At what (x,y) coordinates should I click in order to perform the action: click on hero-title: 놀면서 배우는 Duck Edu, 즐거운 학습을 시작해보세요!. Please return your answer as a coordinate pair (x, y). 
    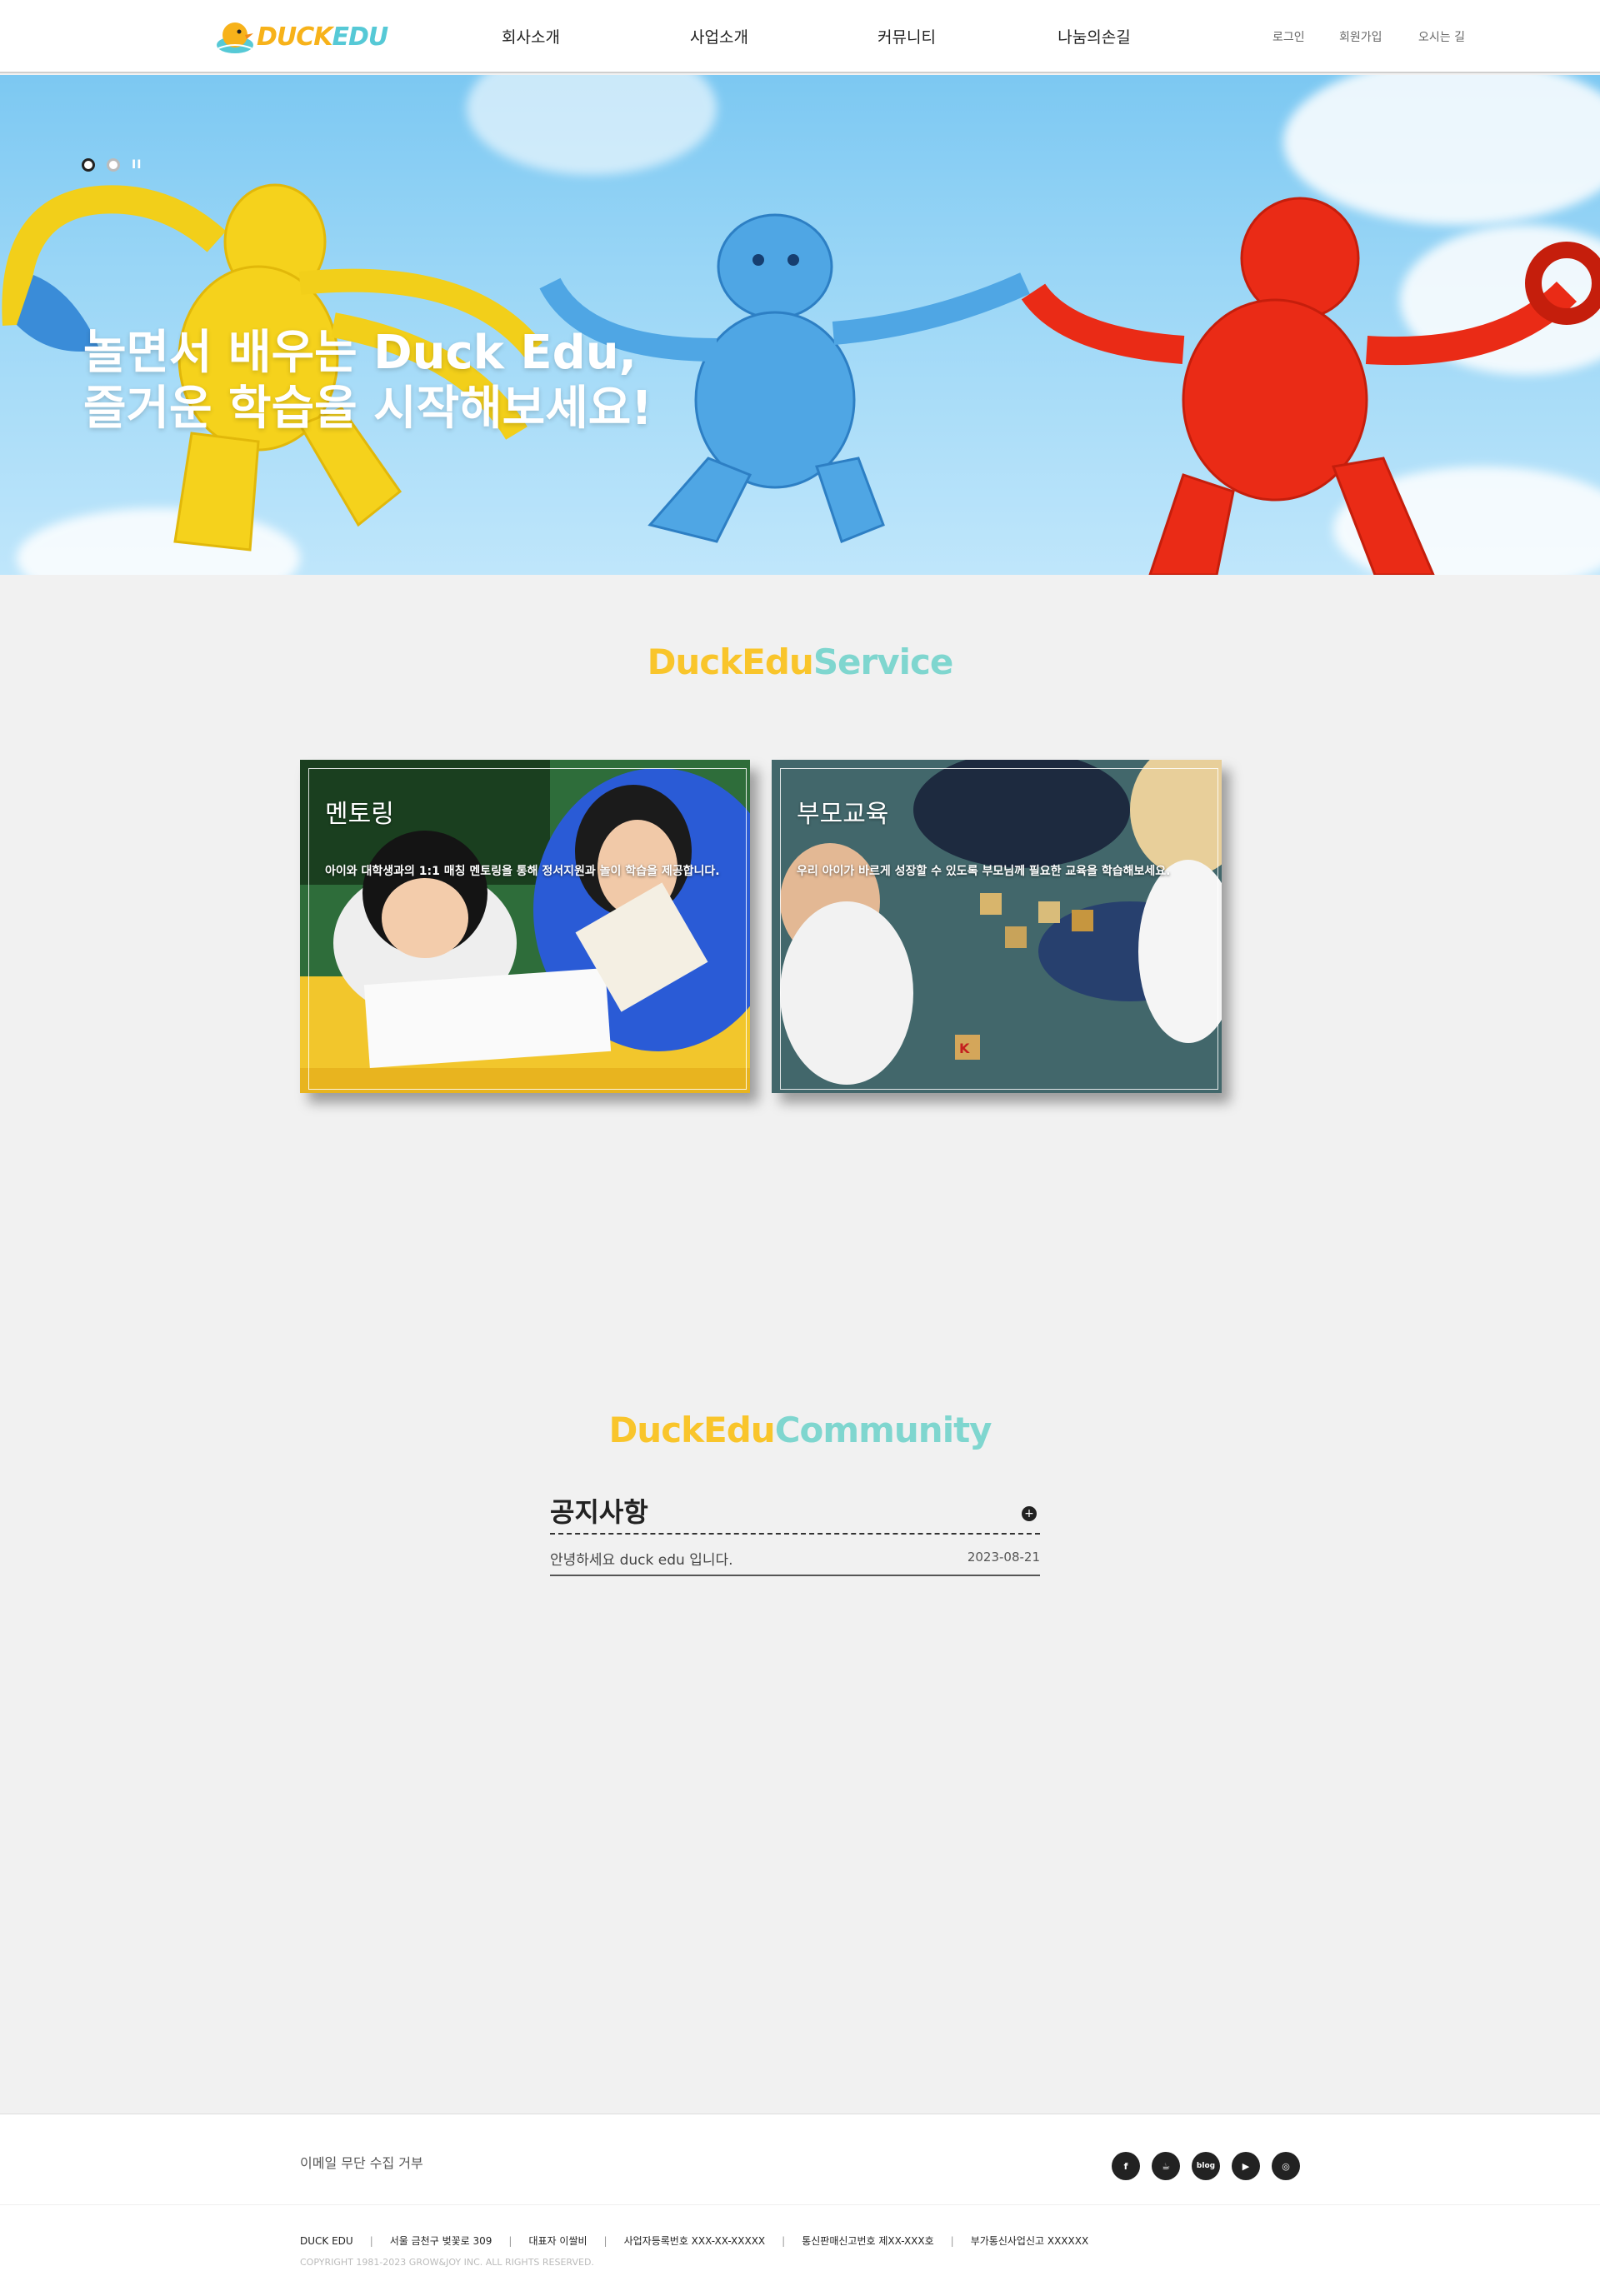
    Looking at the image, I should click on (367, 381).